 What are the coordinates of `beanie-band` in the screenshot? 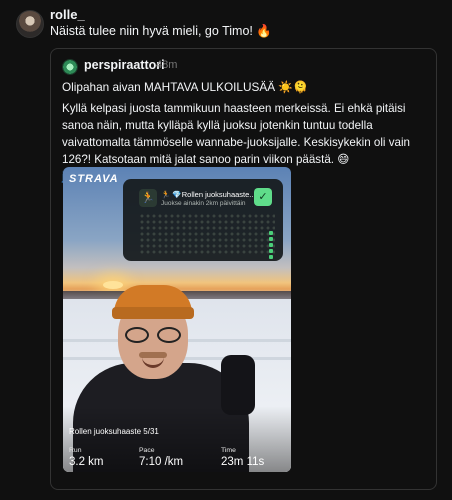 It's located at (153, 313).